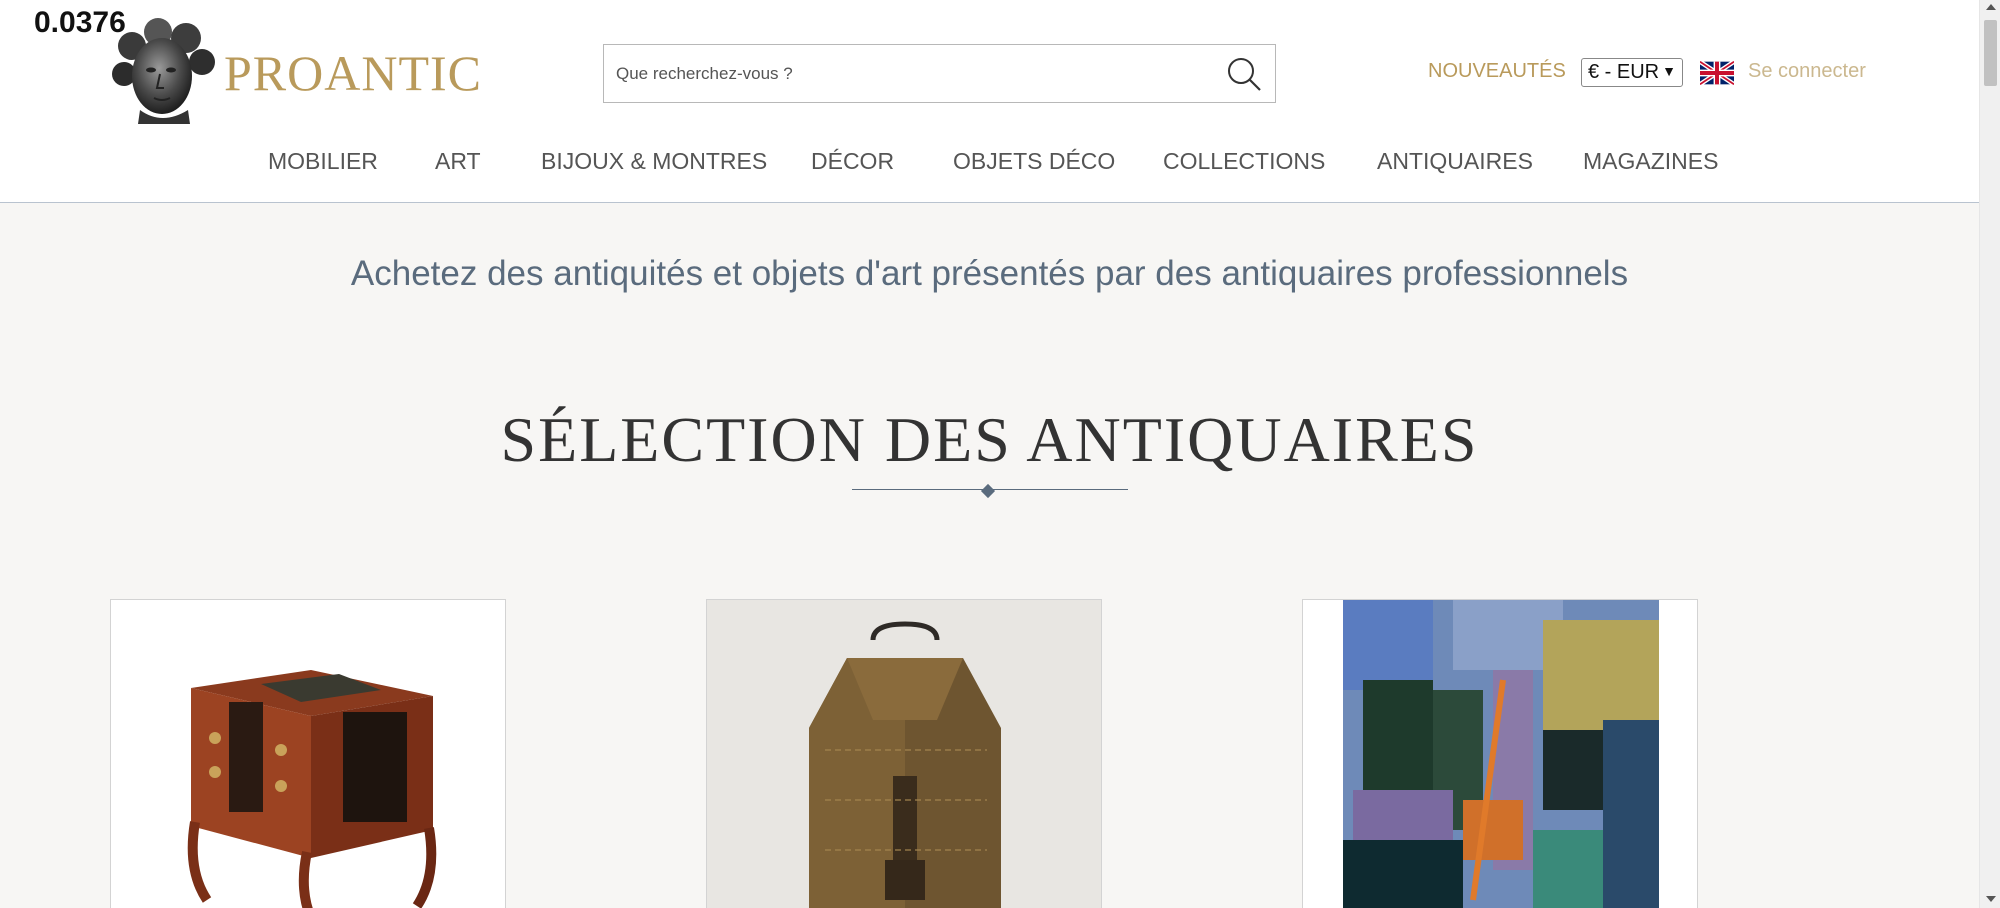  I want to click on product-card-coffret, so click(904, 753).